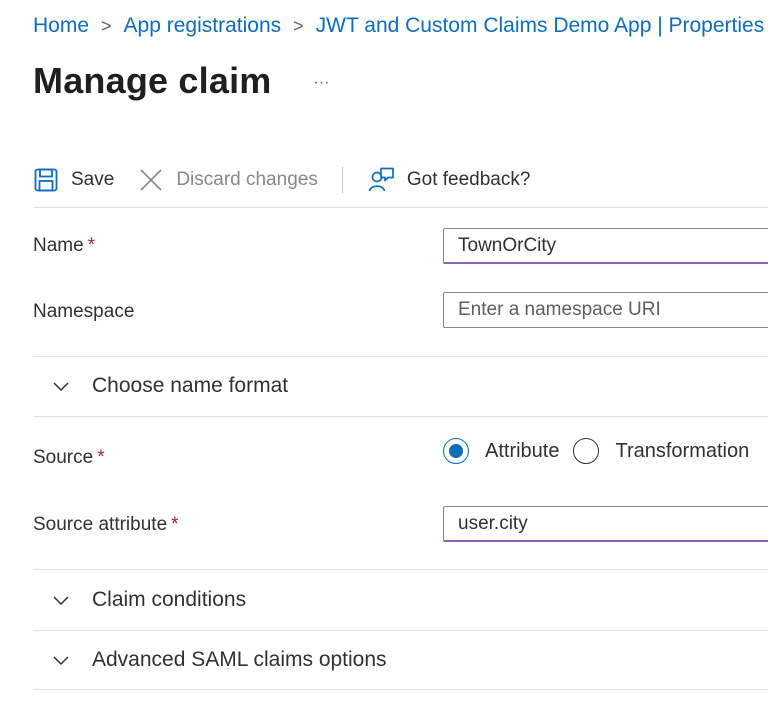 This screenshot has height=715, width=768. Describe the element at coordinates (100, 524) in the screenshot. I see `source-attribute-label-text: Source attribute` at that location.